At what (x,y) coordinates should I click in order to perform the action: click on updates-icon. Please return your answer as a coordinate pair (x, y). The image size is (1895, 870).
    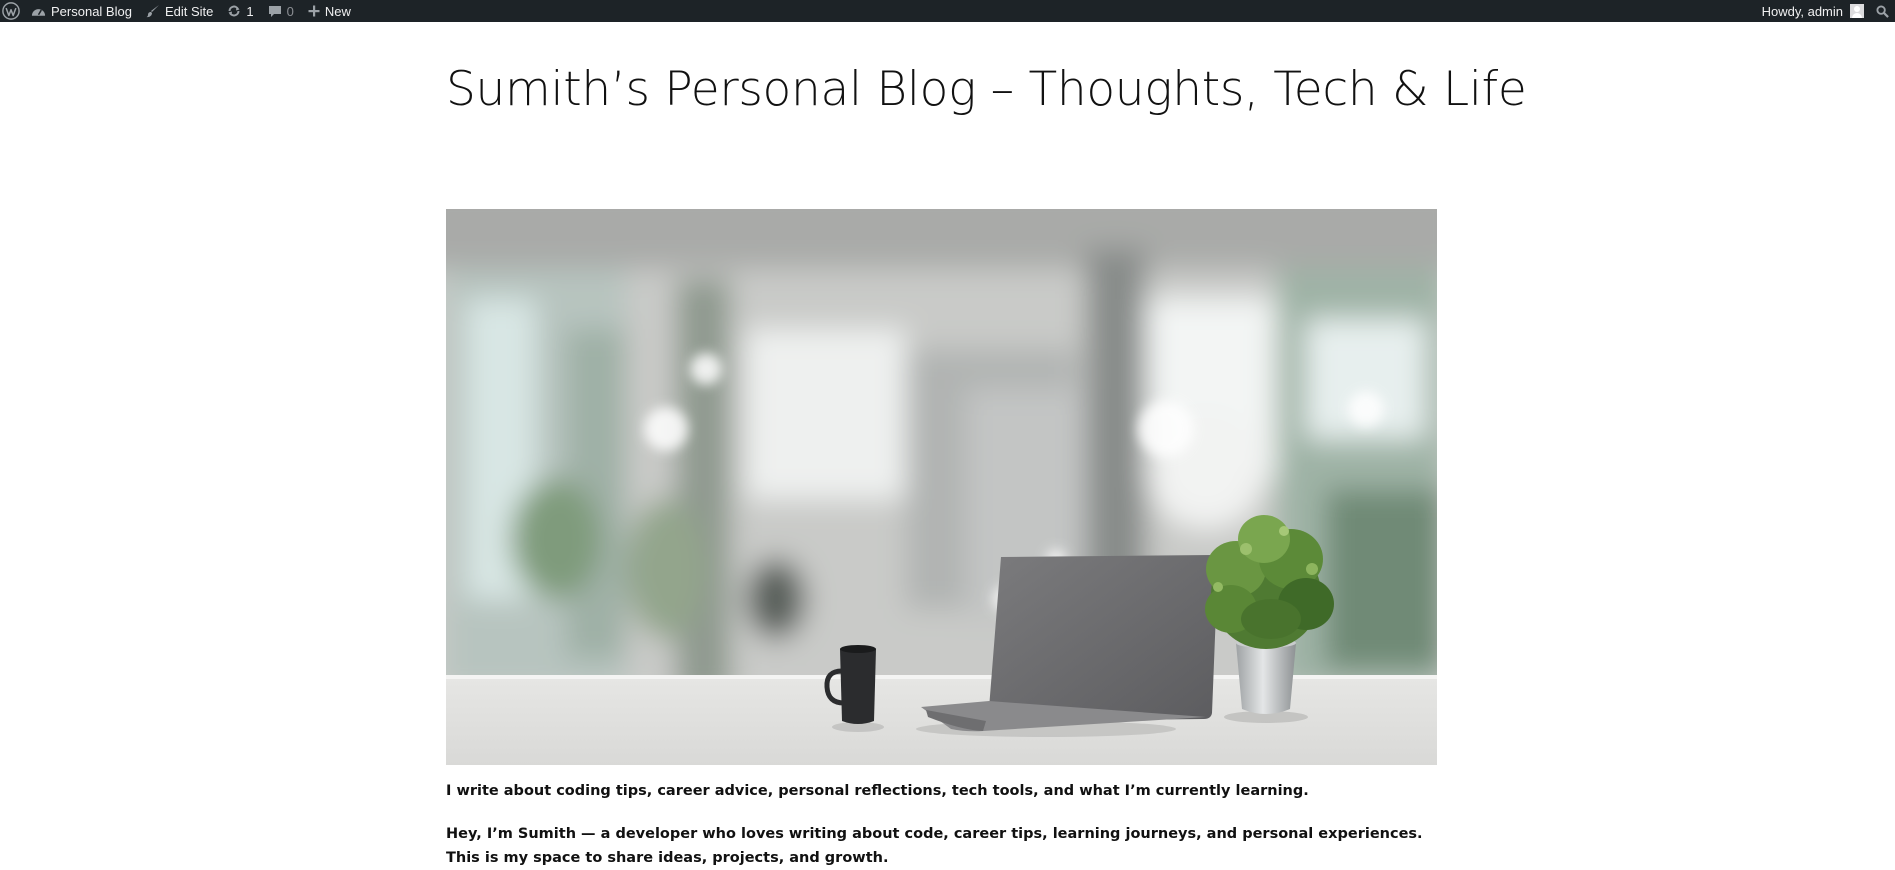
    Looking at the image, I should click on (234, 11).